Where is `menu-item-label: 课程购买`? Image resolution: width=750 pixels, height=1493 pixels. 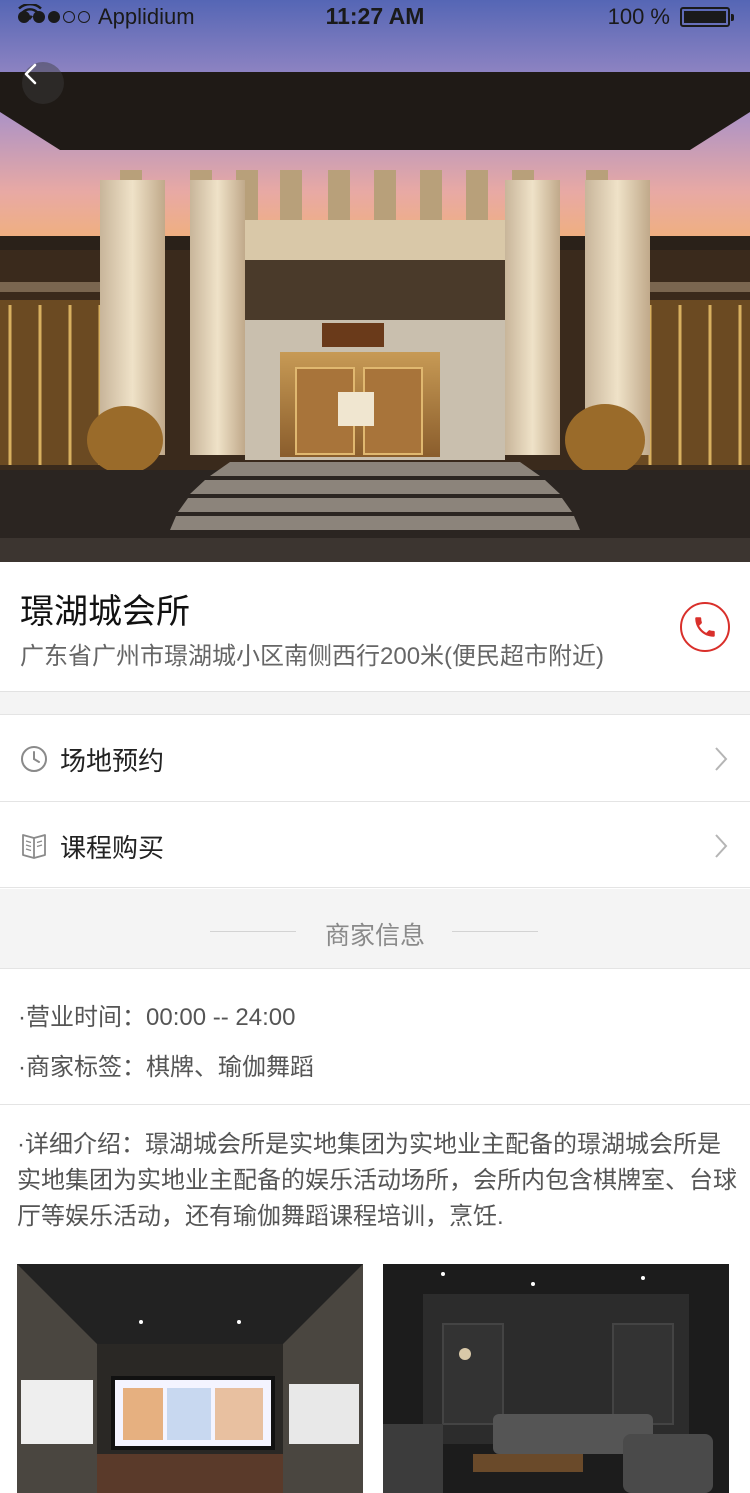 menu-item-label: 课程购买 is located at coordinates (112, 848).